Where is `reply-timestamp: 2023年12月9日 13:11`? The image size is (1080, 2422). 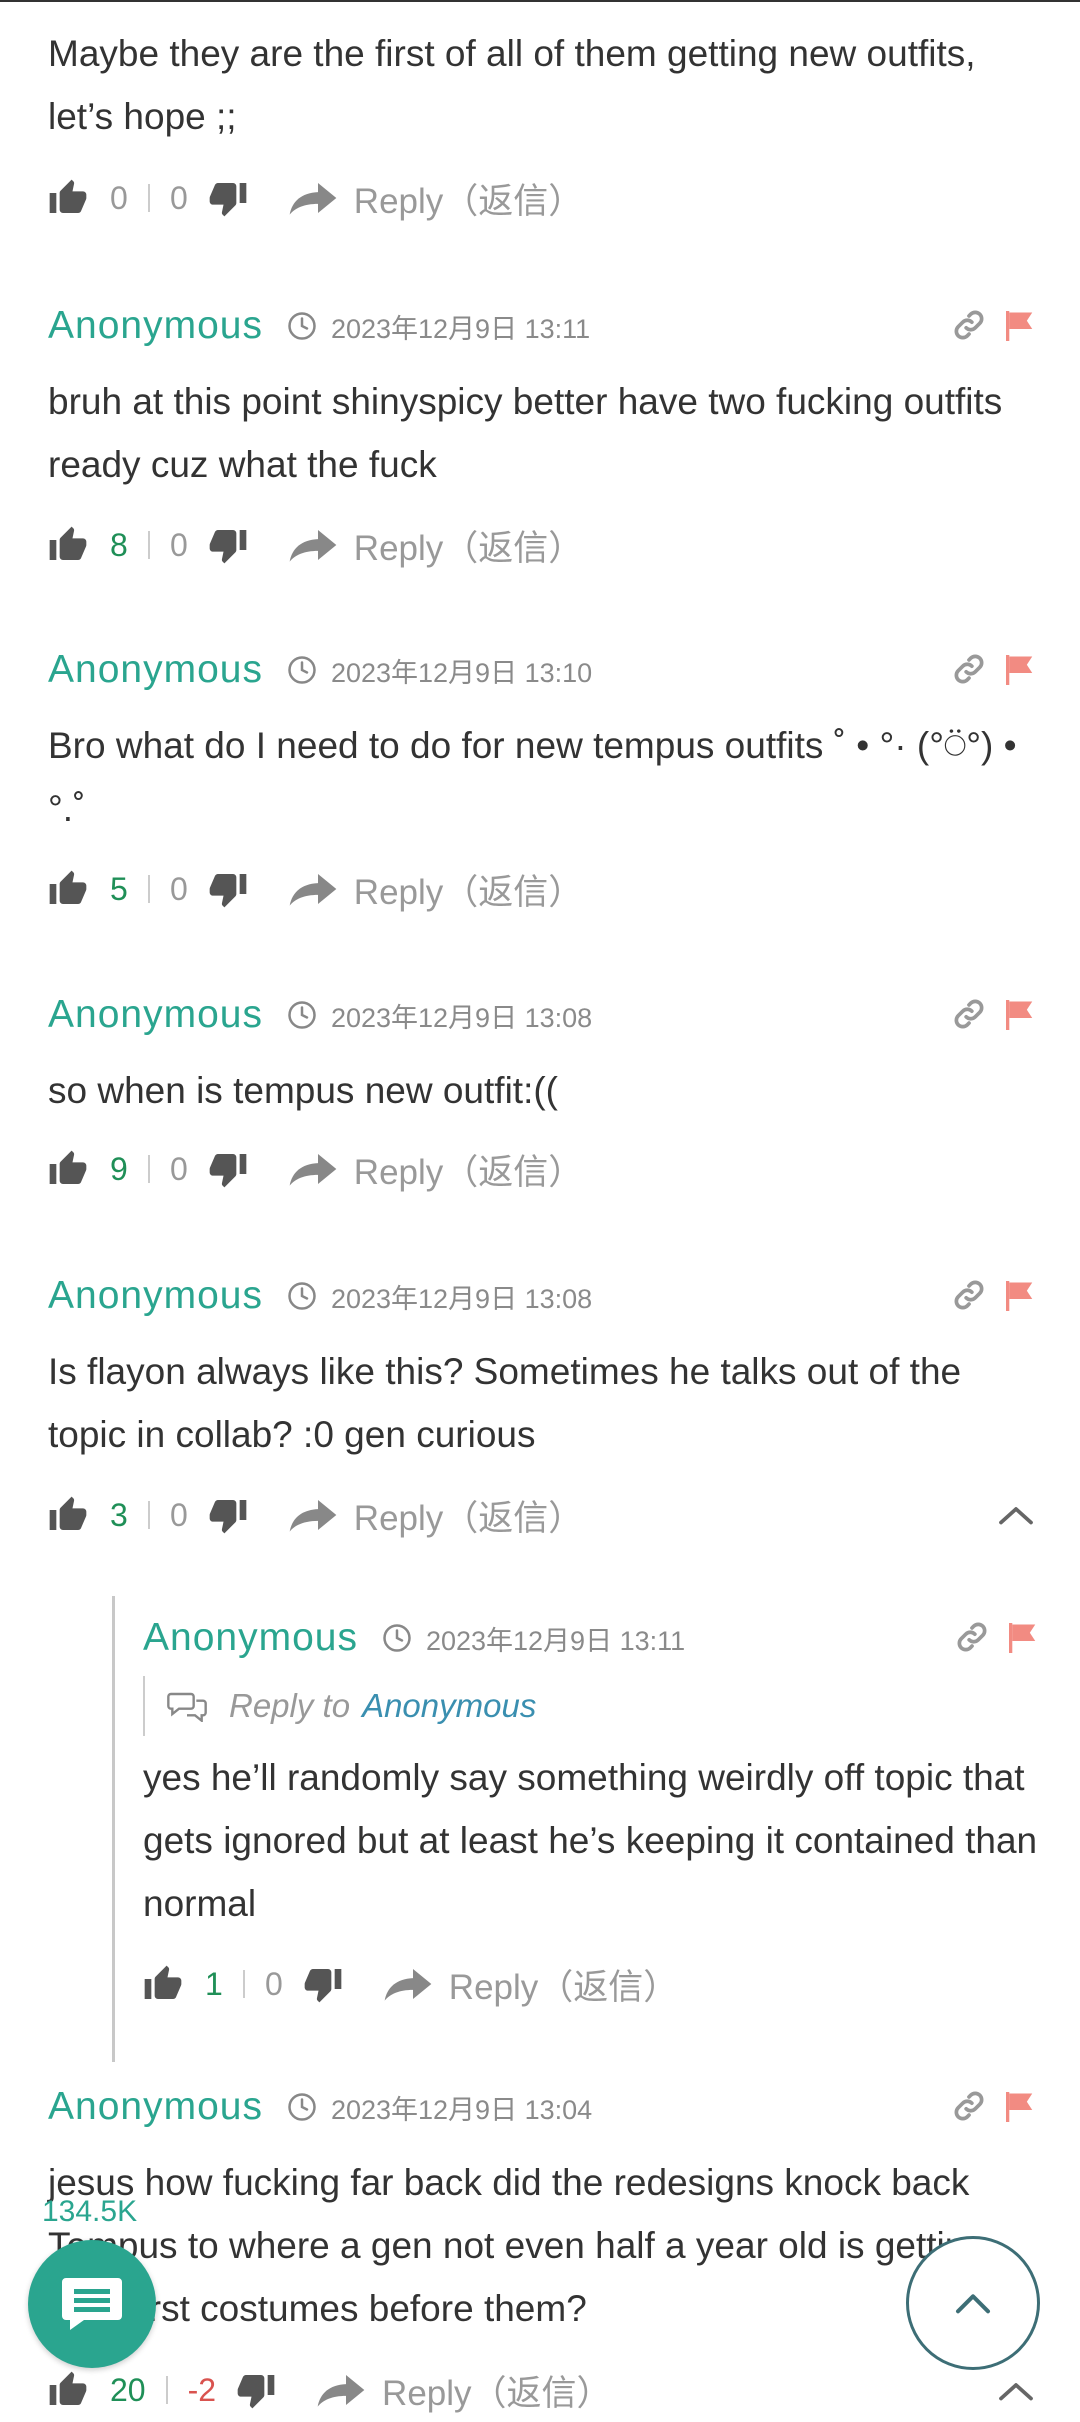
reply-timestamp: 2023年12月9日 13:11 is located at coordinates (555, 1638).